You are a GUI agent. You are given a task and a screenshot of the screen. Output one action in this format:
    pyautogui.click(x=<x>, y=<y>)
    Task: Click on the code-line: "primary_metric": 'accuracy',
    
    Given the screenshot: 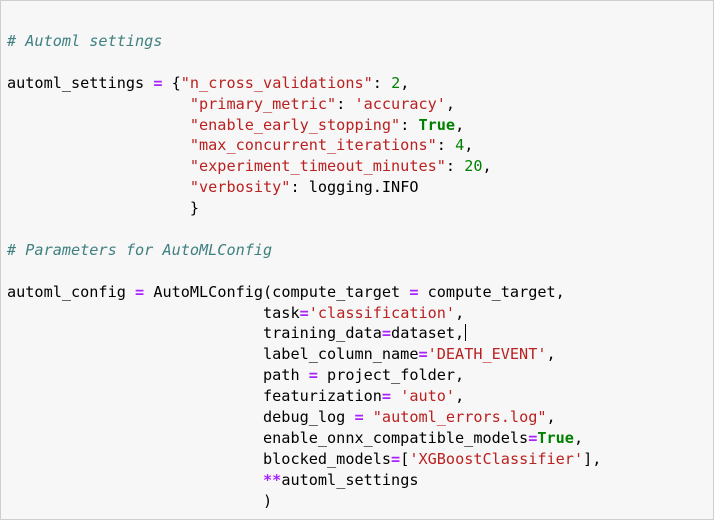 What is the action you would take?
    pyautogui.click(x=304, y=104)
    